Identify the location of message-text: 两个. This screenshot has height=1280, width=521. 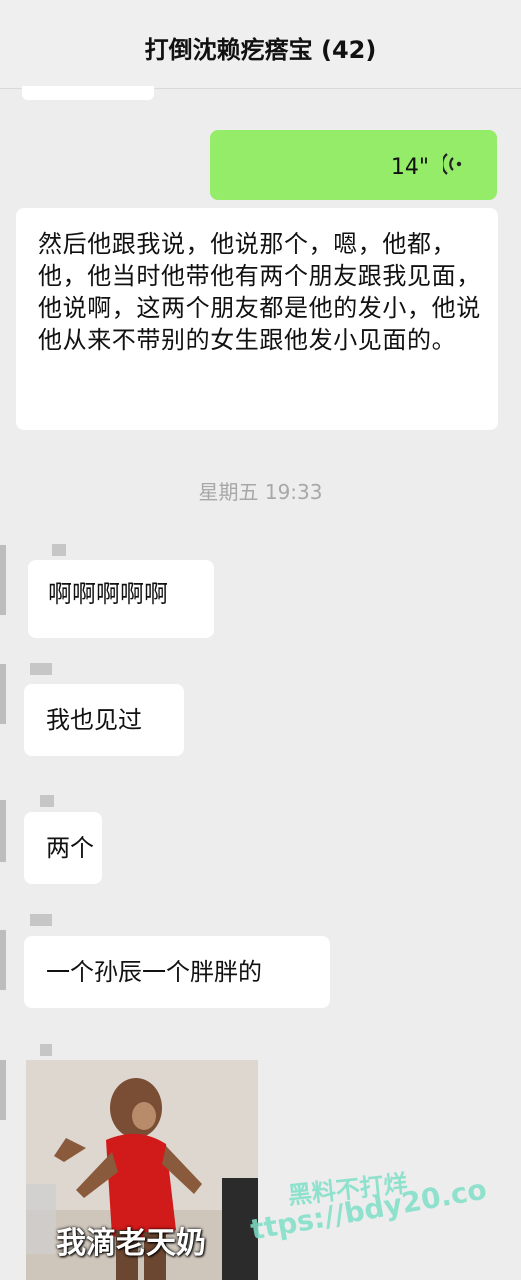
(70, 848).